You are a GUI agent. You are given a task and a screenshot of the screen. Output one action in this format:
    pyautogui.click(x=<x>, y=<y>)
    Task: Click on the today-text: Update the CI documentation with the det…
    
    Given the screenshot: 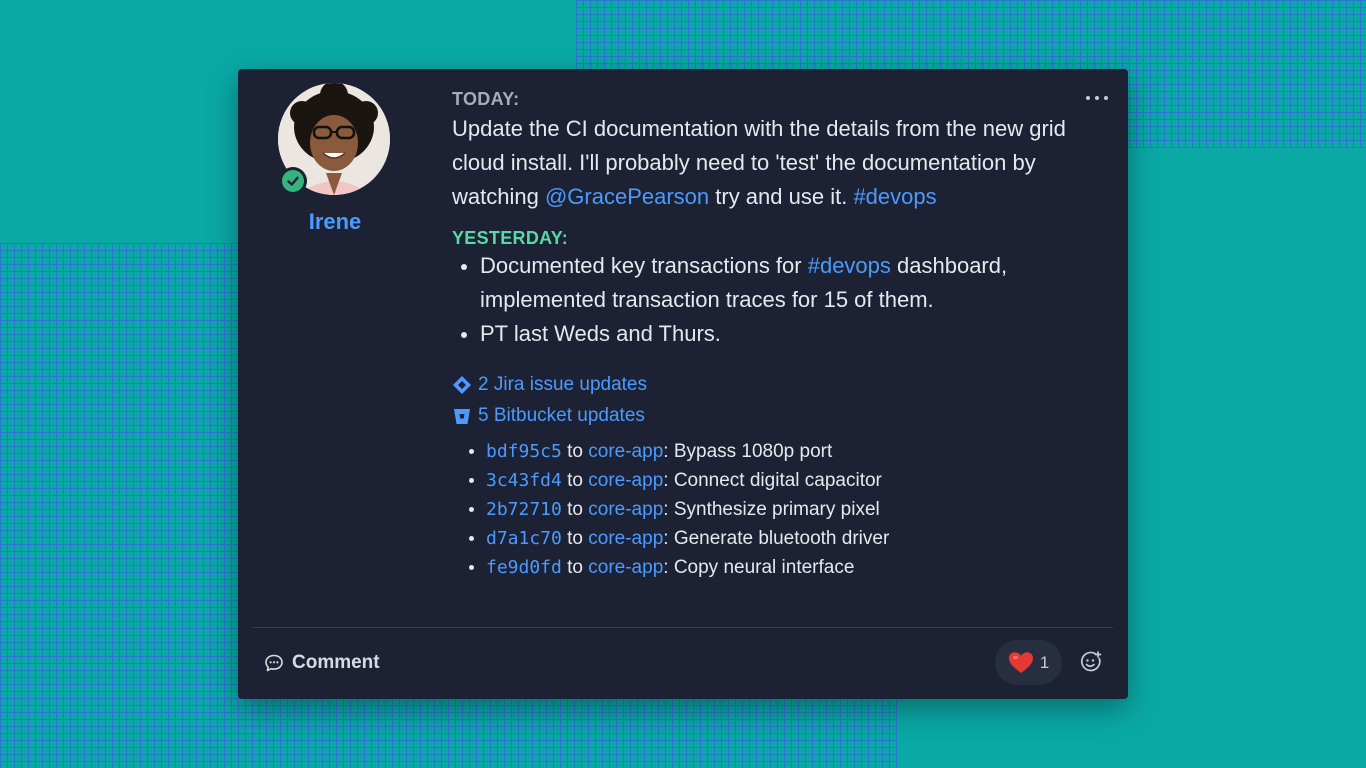 What is the action you would take?
    pyautogui.click(x=784, y=163)
    